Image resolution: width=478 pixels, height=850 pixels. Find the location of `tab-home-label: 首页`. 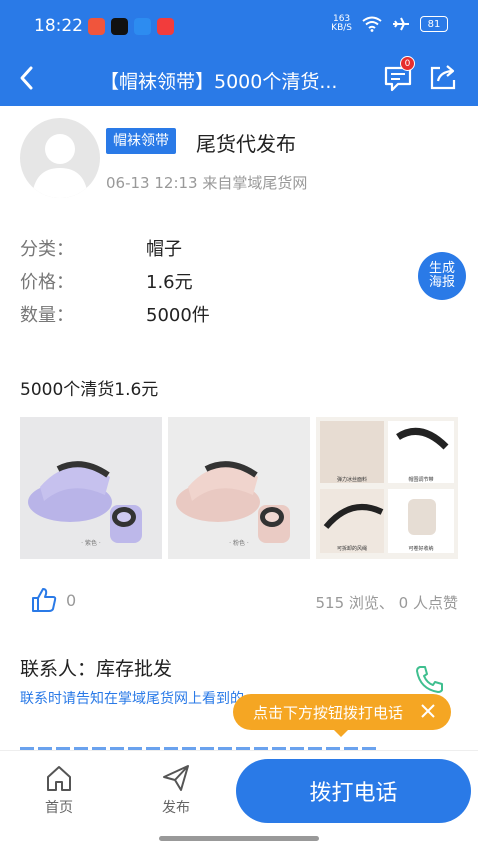

tab-home-label: 首页 is located at coordinates (59, 808).